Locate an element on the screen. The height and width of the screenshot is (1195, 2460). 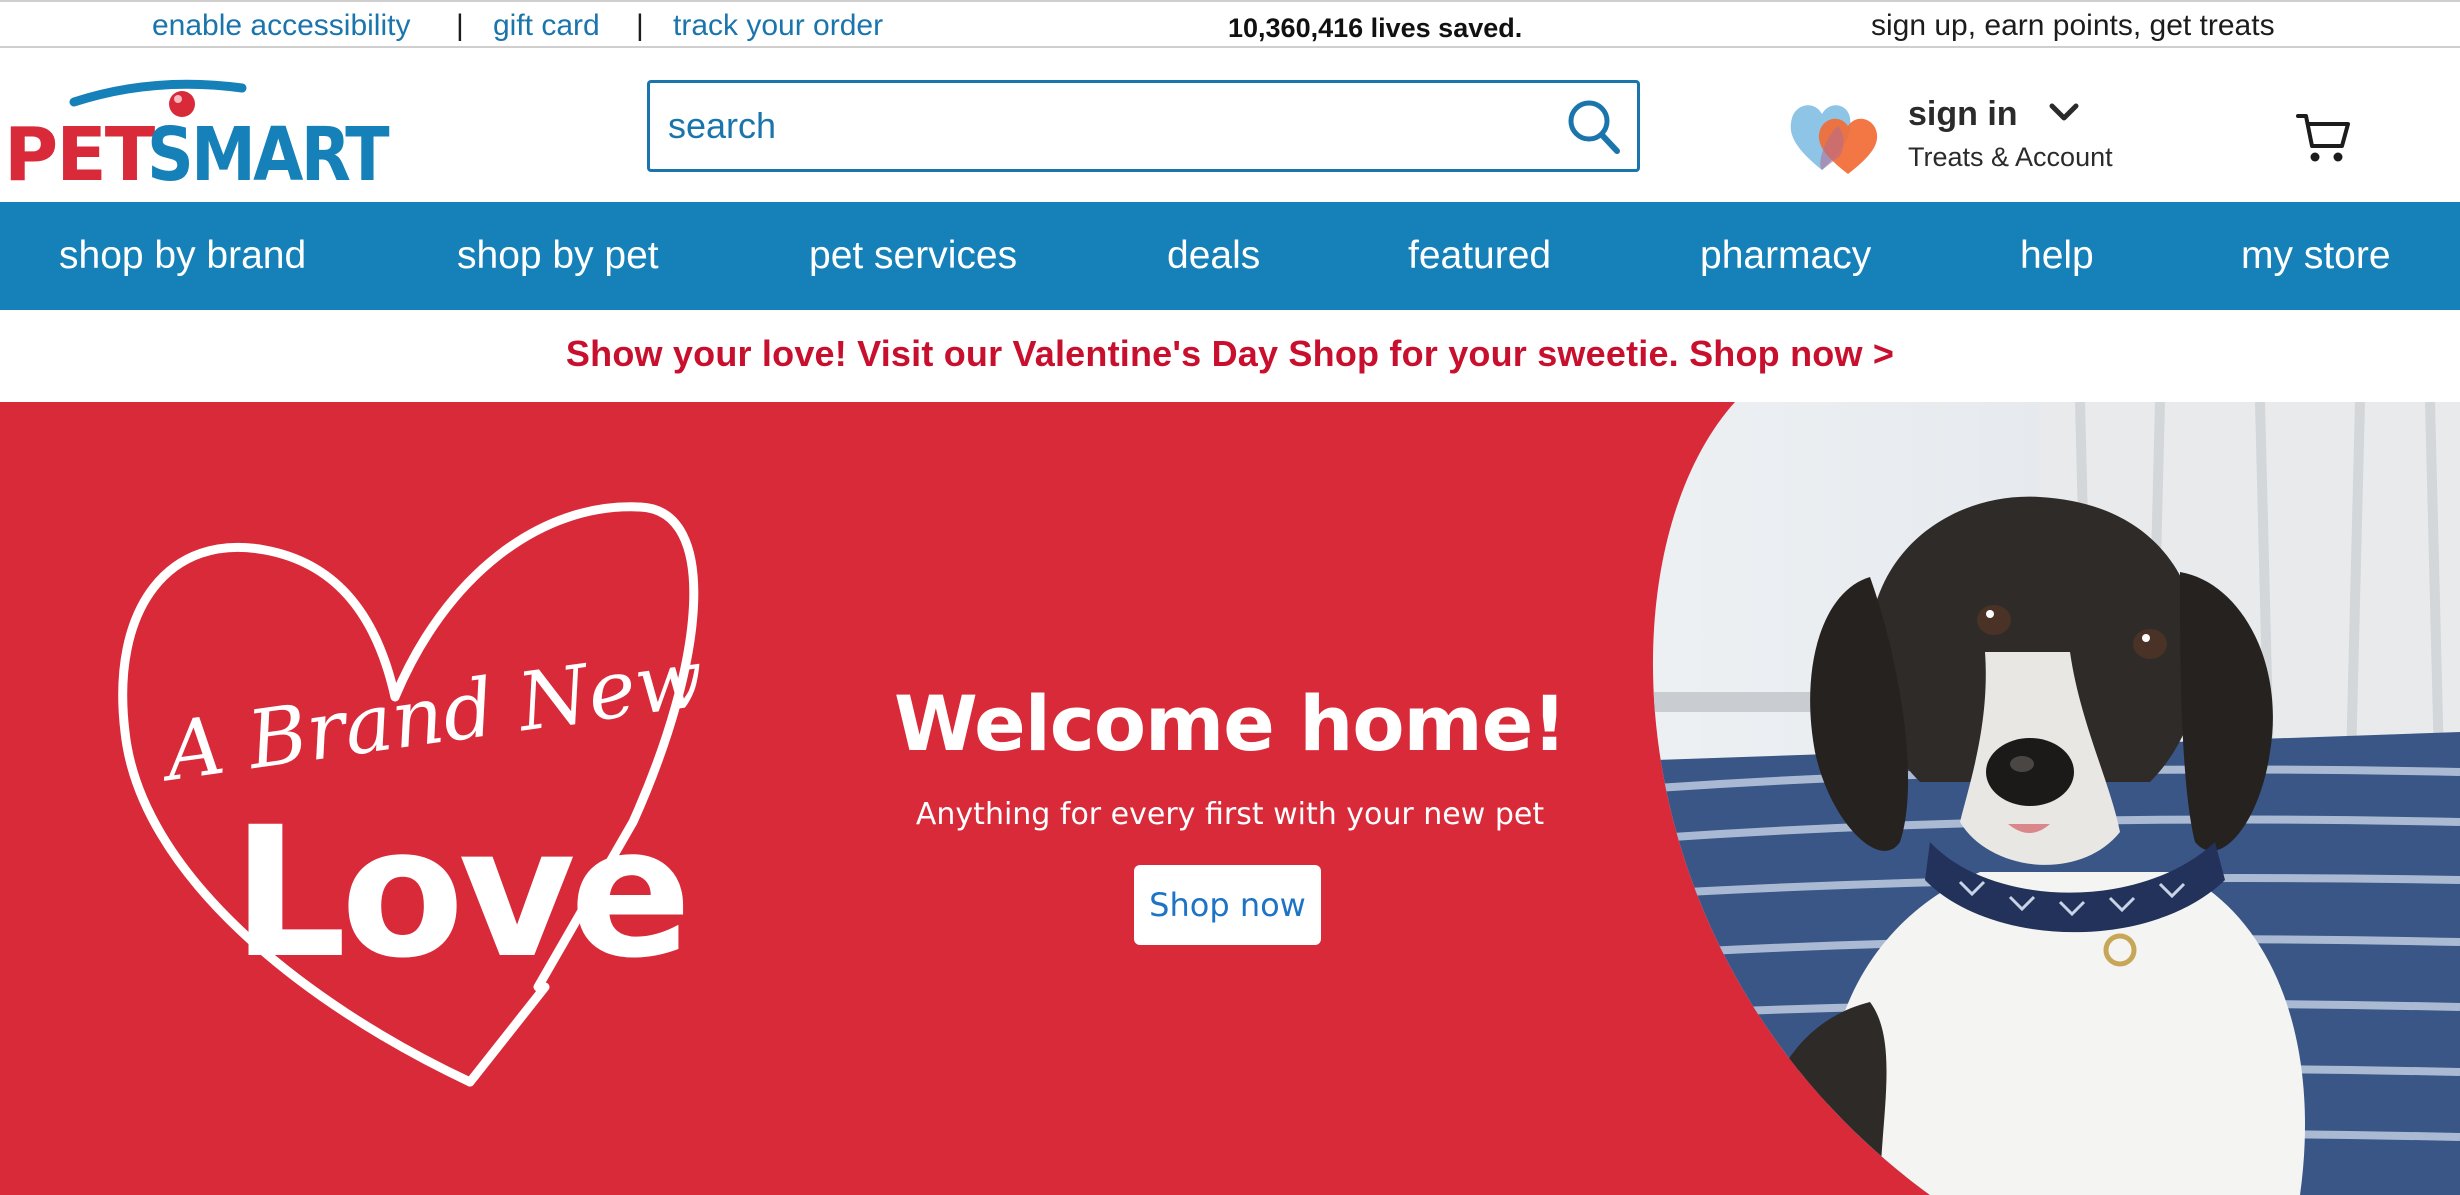
badge-script-text: A Brand New is located at coordinates (431, 715).